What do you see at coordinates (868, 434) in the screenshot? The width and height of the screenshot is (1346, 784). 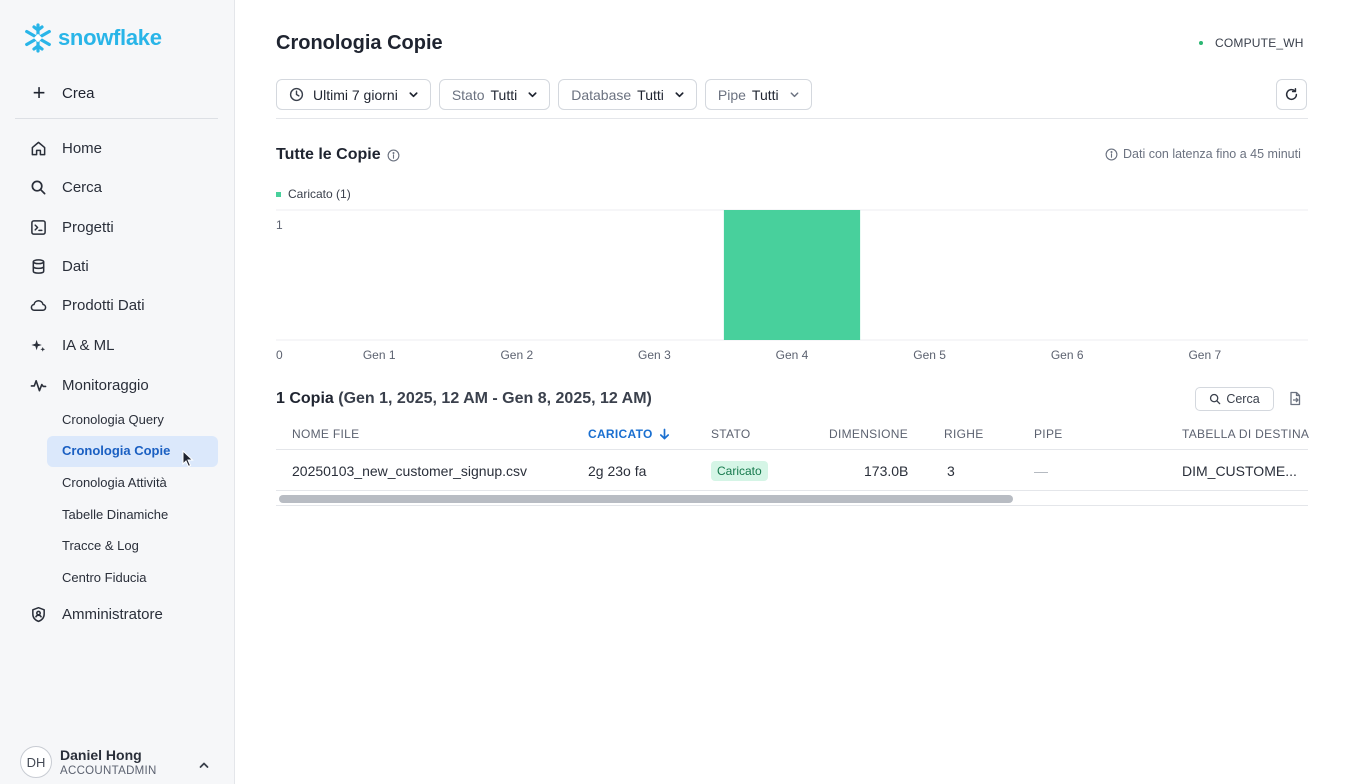 I see `column-header-size: DIMENSIONE` at bounding box center [868, 434].